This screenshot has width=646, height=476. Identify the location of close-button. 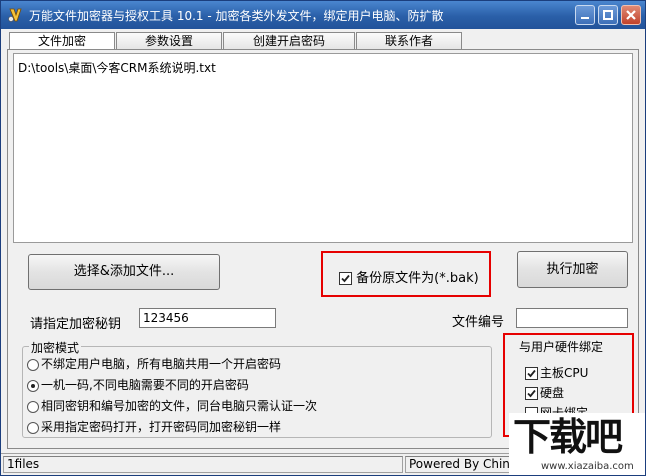
(631, 15).